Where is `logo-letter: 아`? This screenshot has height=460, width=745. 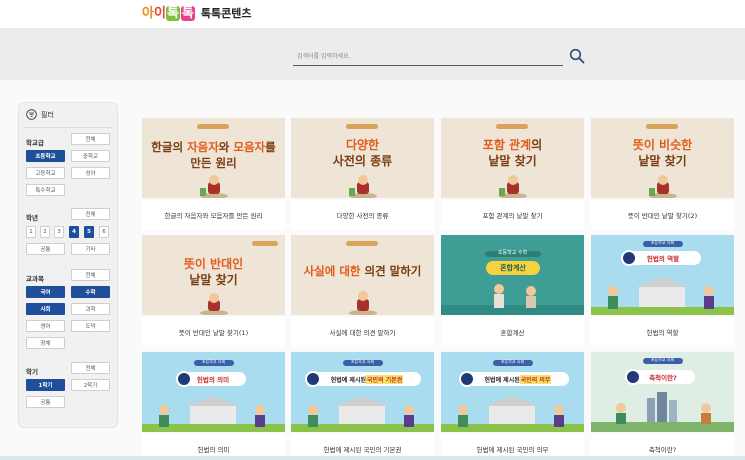
logo-letter: 아 is located at coordinates (148, 13).